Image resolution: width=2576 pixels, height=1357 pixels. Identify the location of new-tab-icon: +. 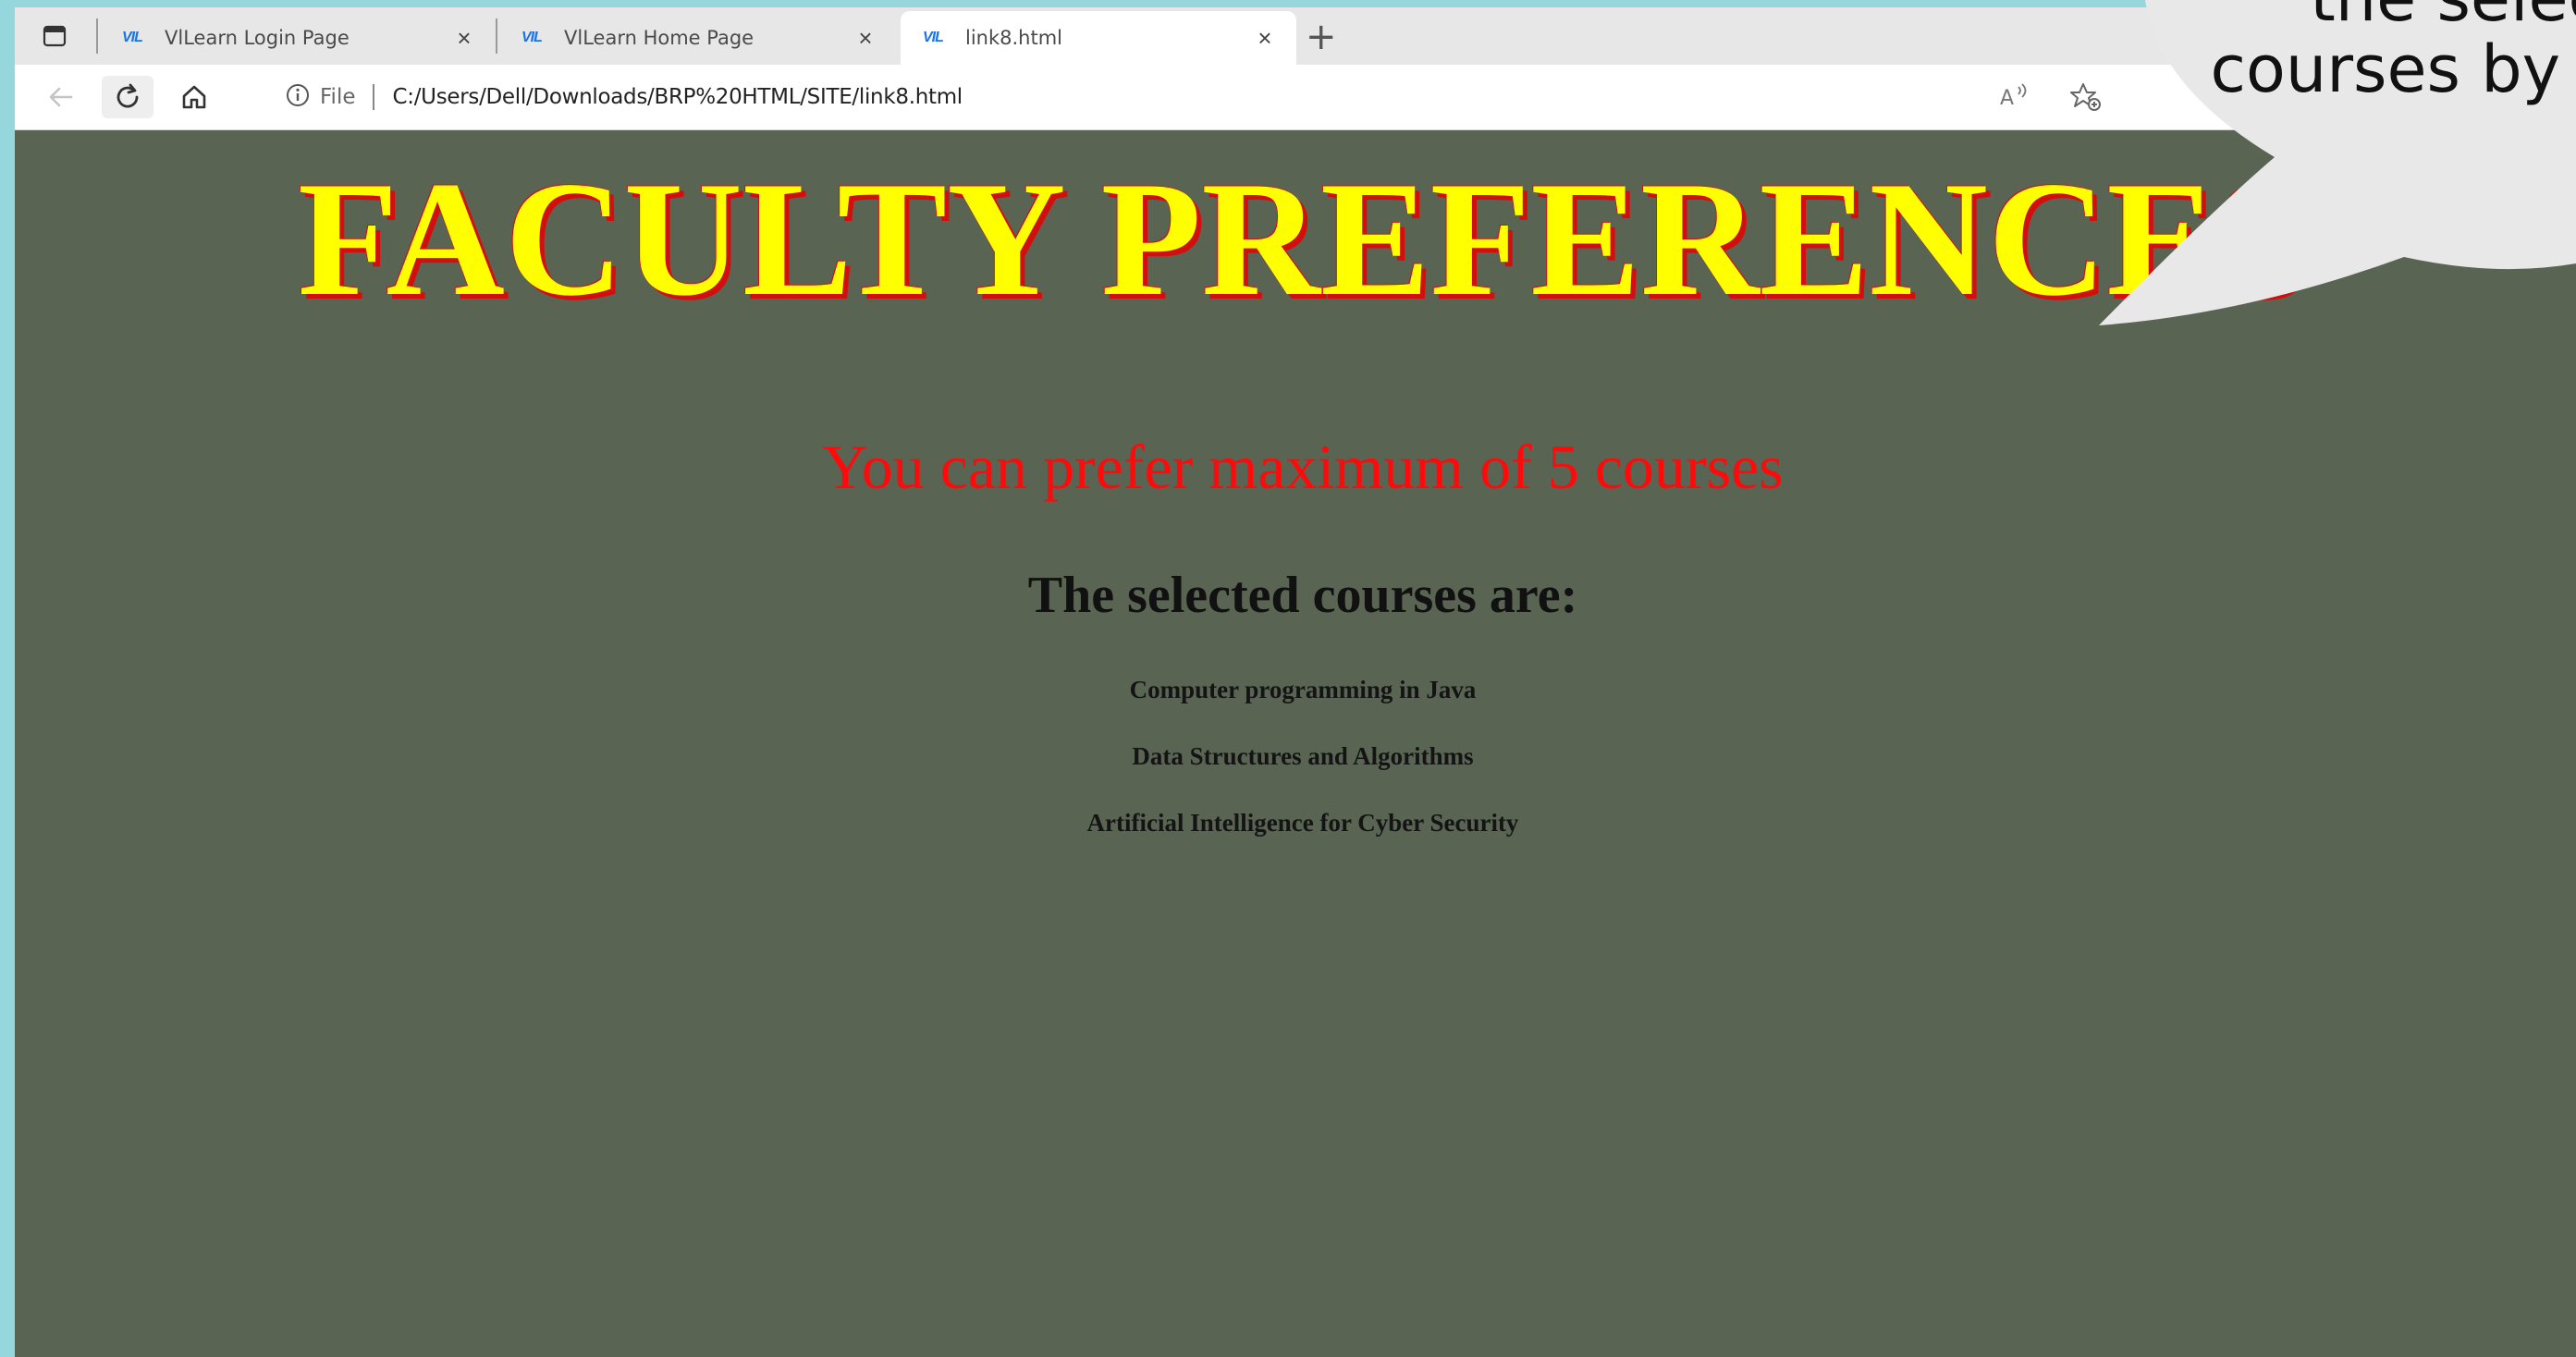
(1321, 36).